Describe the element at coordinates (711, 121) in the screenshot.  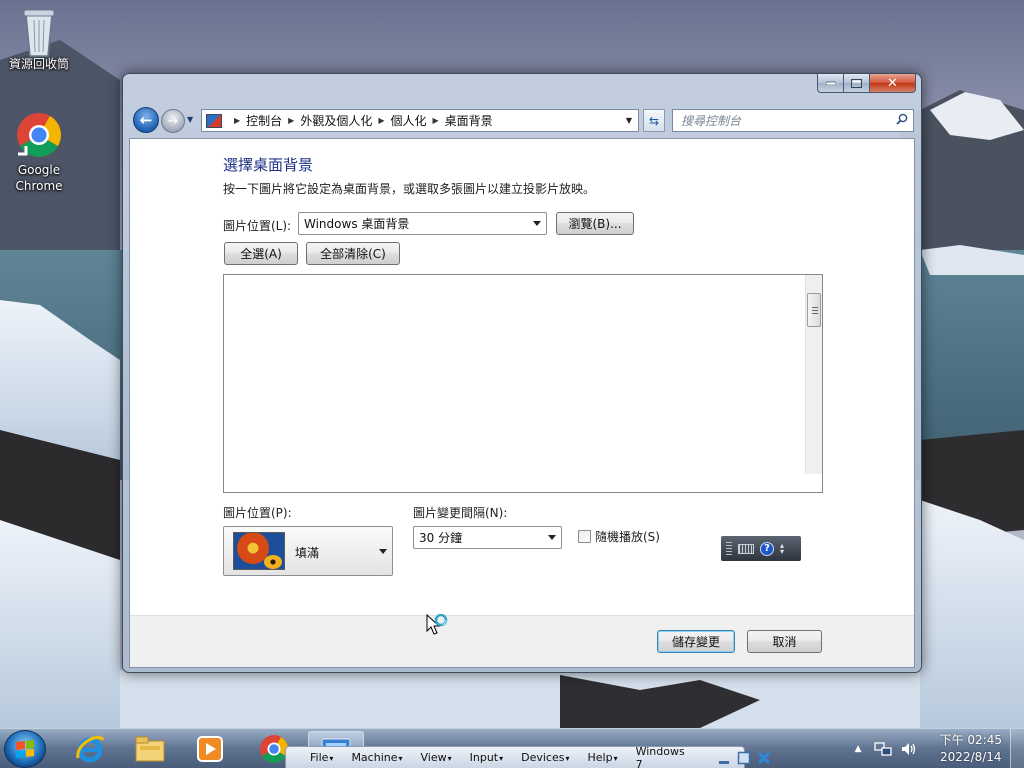
I see `search-placeholder: 搜尋控制台` at that location.